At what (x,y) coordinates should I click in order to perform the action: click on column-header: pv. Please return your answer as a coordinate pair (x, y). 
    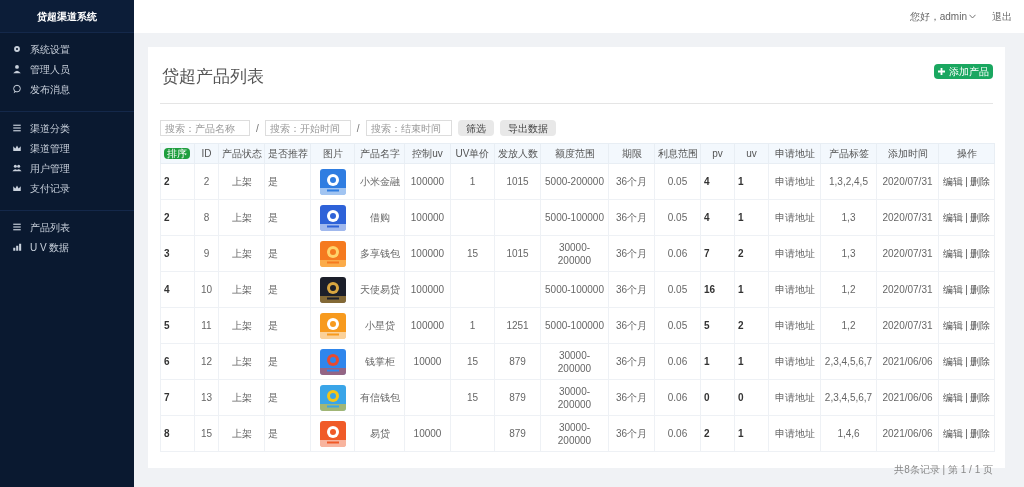
    Looking at the image, I should click on (717, 153).